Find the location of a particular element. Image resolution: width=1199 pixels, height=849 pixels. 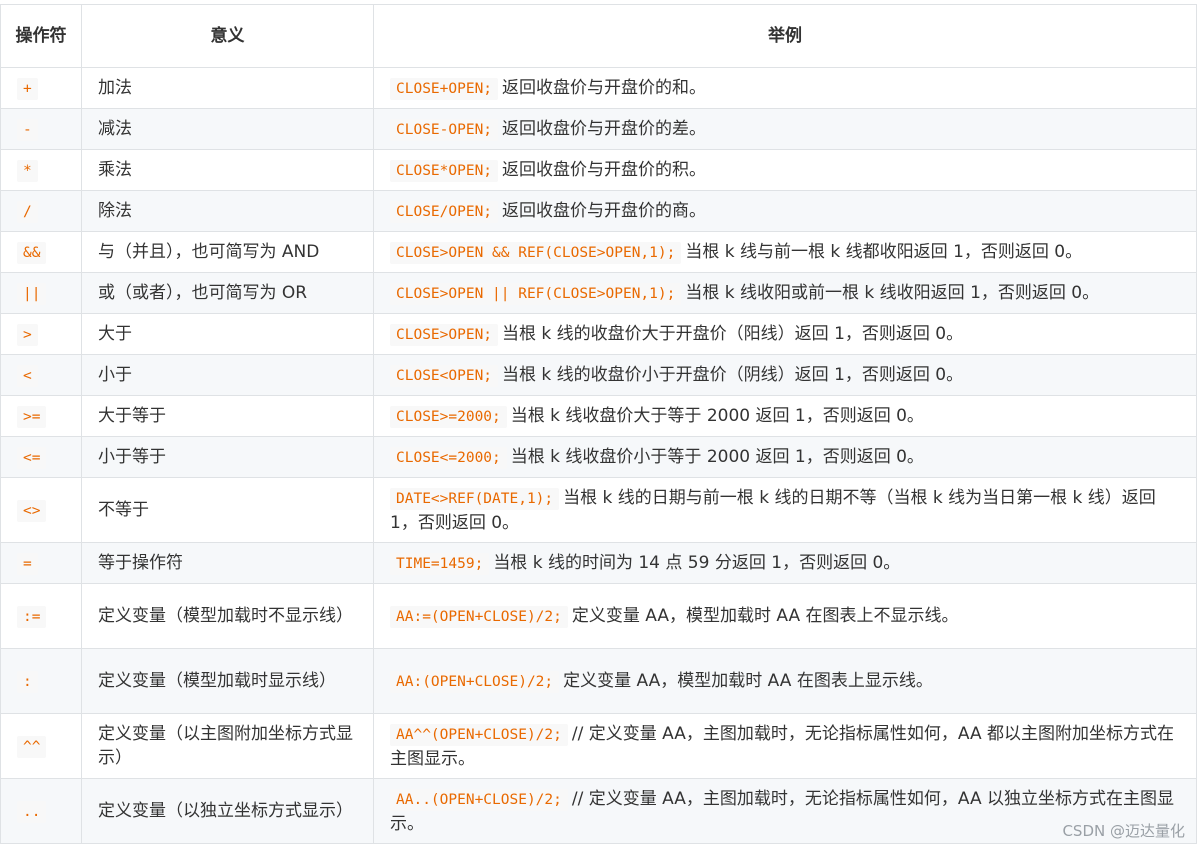

meaning-cell: 定义变量（以独立坐标方式显示） is located at coordinates (227, 811).